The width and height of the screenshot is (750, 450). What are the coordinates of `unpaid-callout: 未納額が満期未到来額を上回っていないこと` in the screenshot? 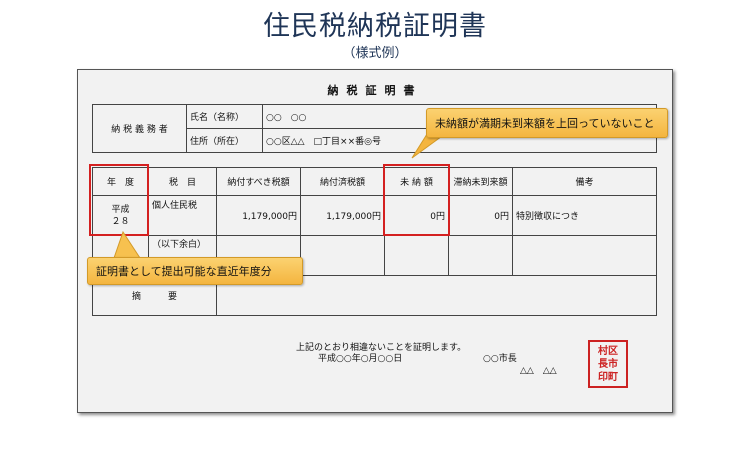 It's located at (547, 123).